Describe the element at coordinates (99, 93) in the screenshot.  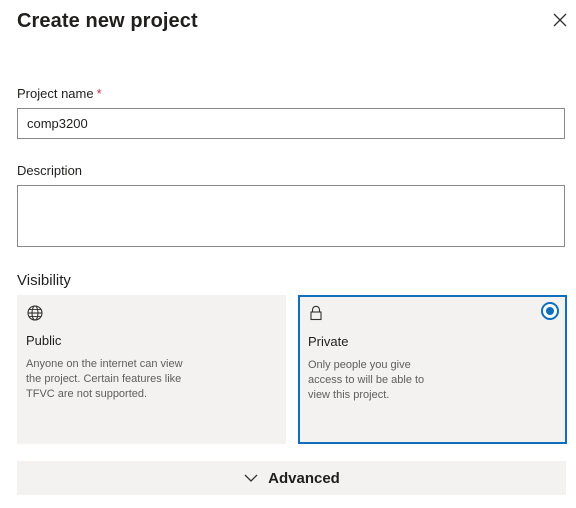
I see `required-marker: *` at that location.